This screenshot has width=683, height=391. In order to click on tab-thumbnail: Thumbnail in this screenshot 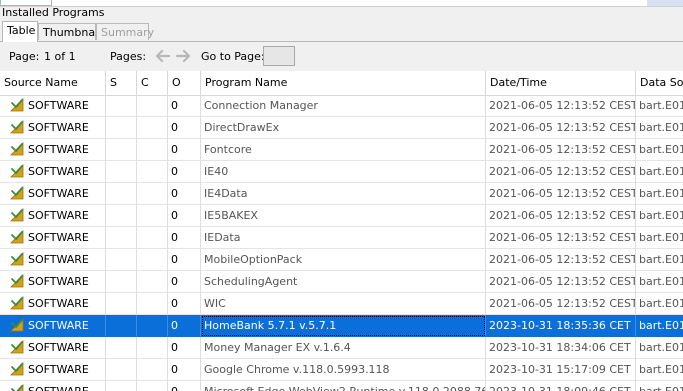, I will do `click(69, 31)`.